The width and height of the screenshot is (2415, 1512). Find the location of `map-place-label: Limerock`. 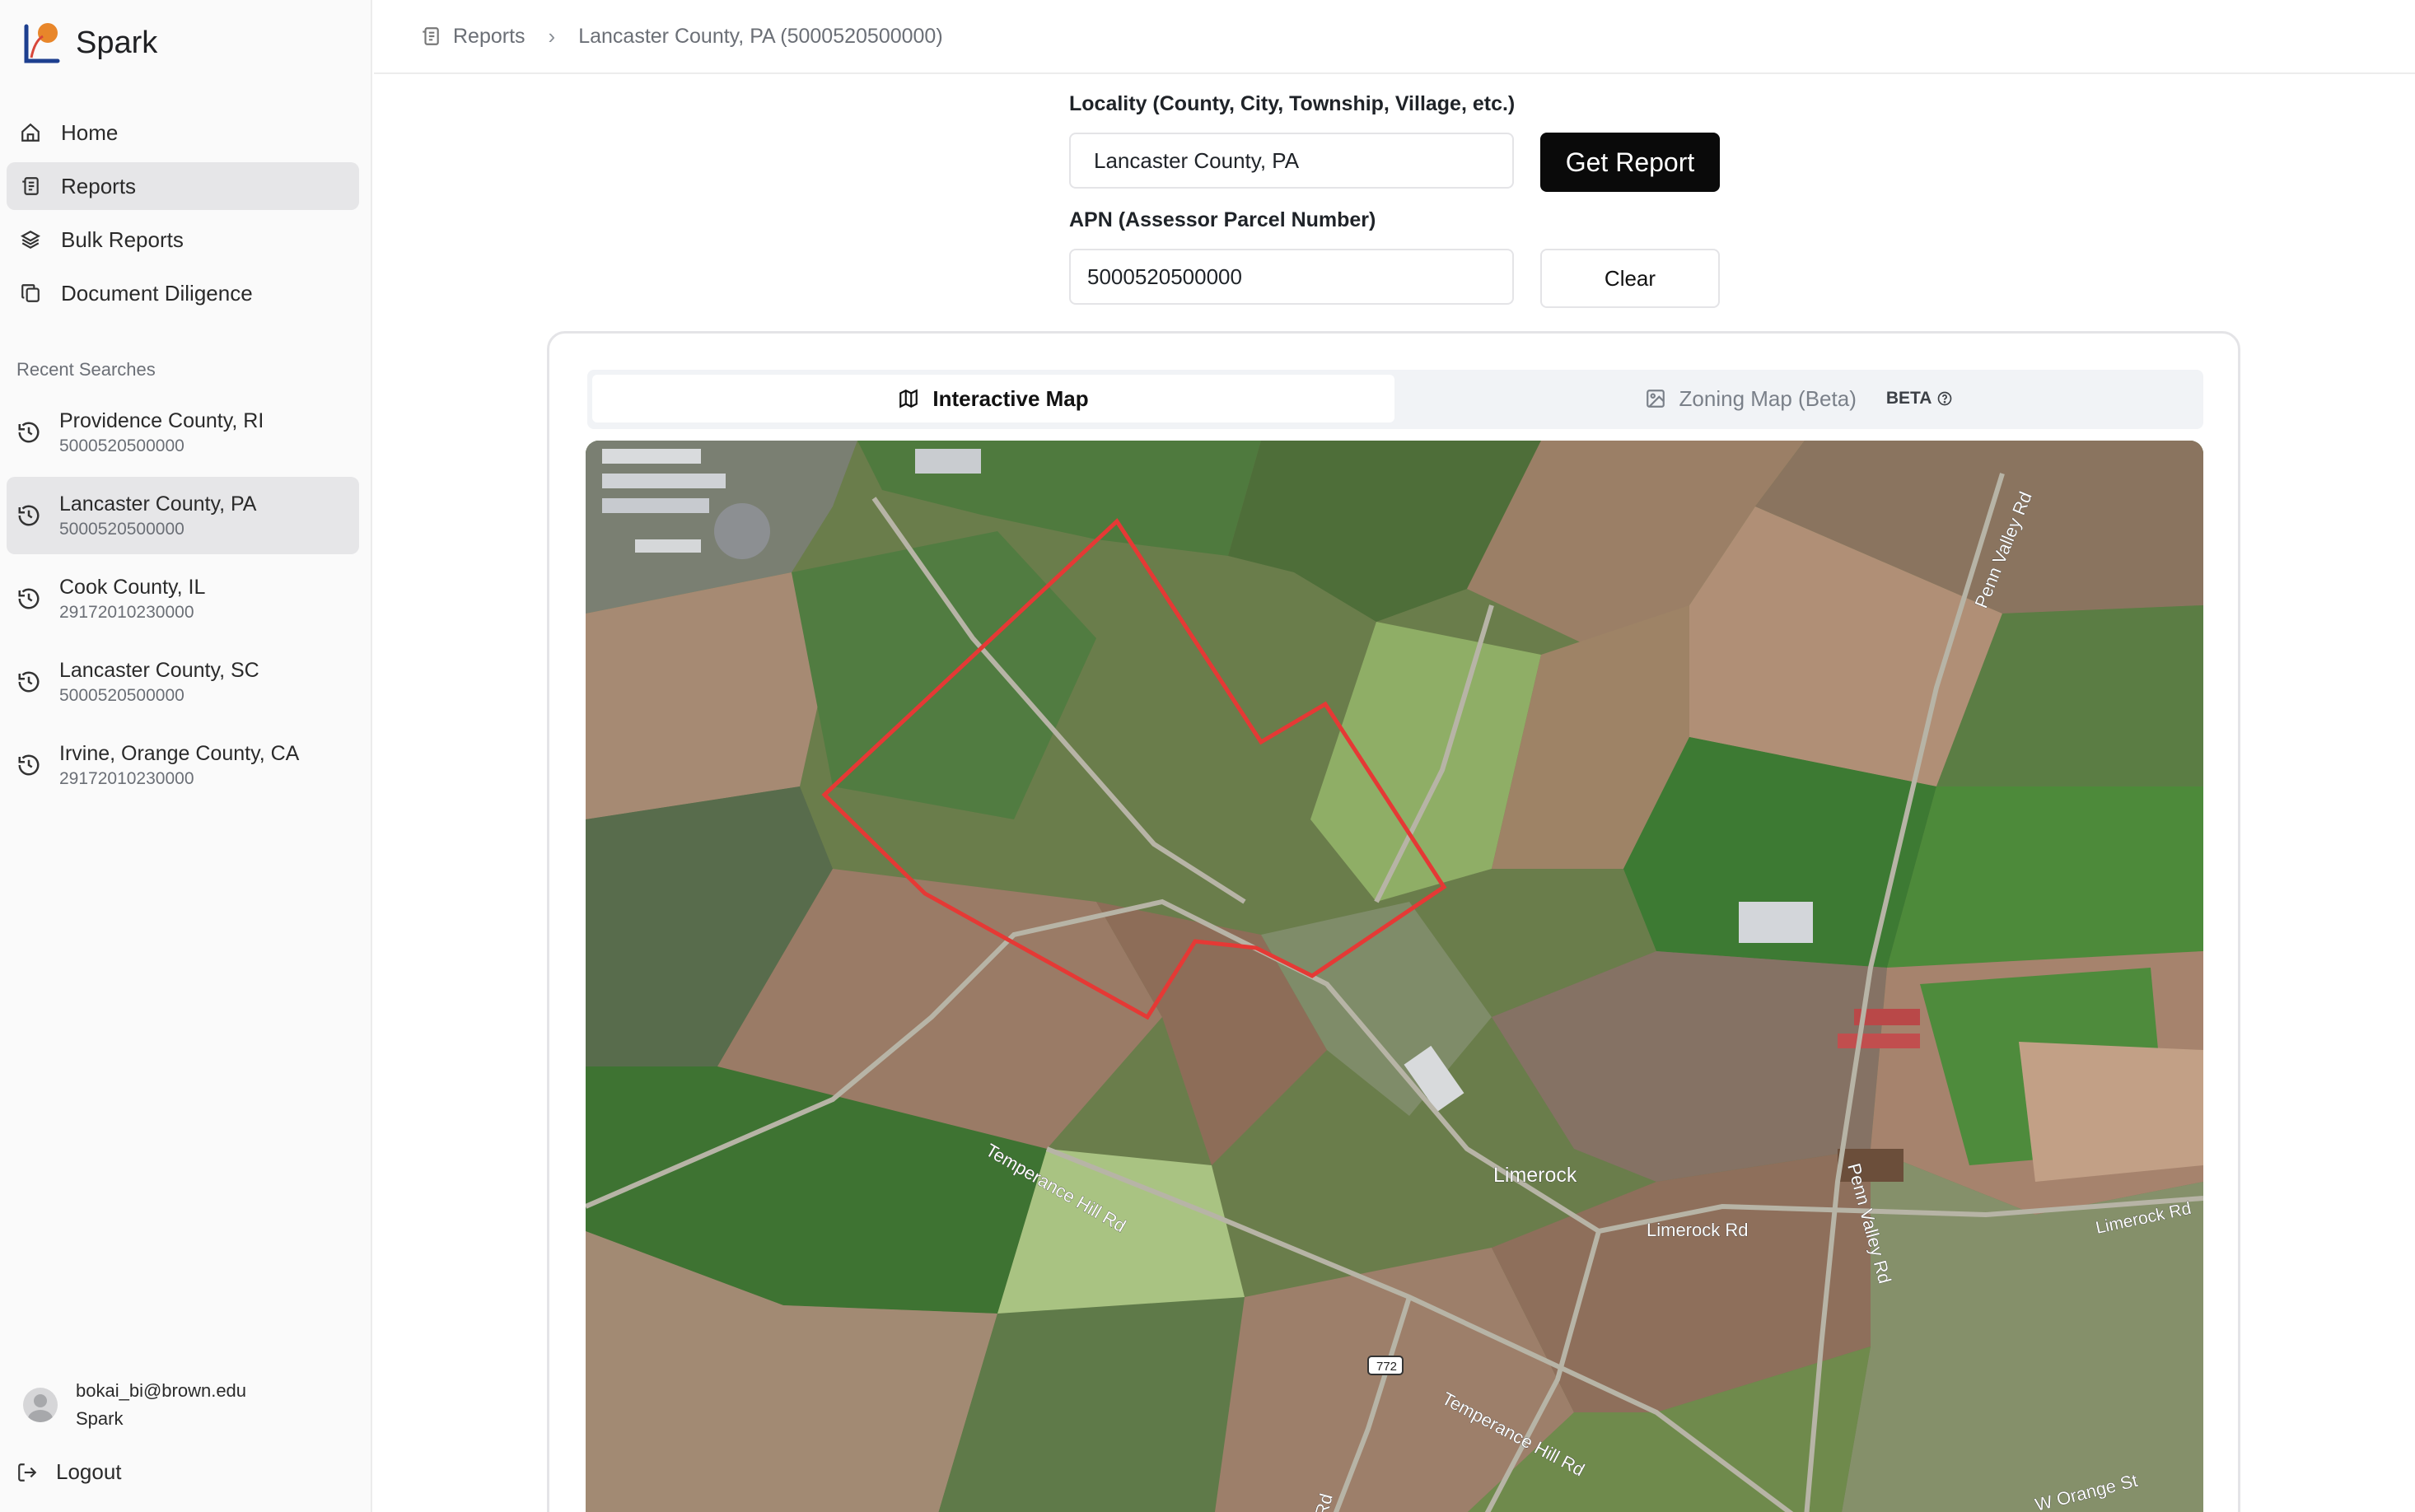

map-place-label: Limerock is located at coordinates (1535, 1175).